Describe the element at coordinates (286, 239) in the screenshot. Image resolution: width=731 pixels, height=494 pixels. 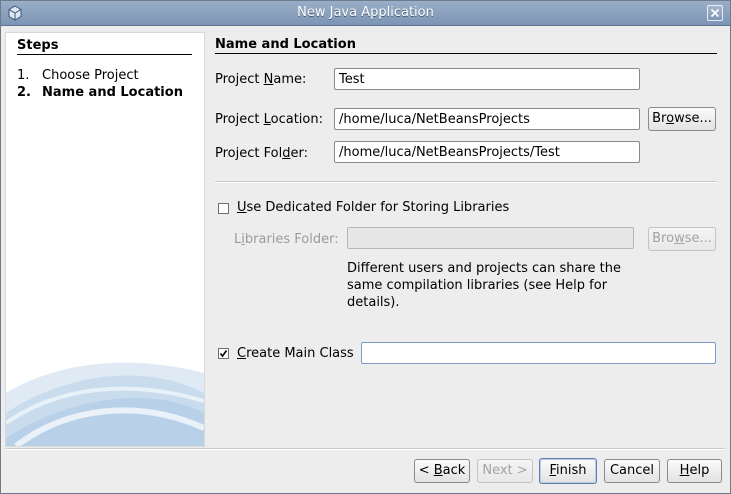
I see `libraries-folder-label: Libraries Folder:` at that location.